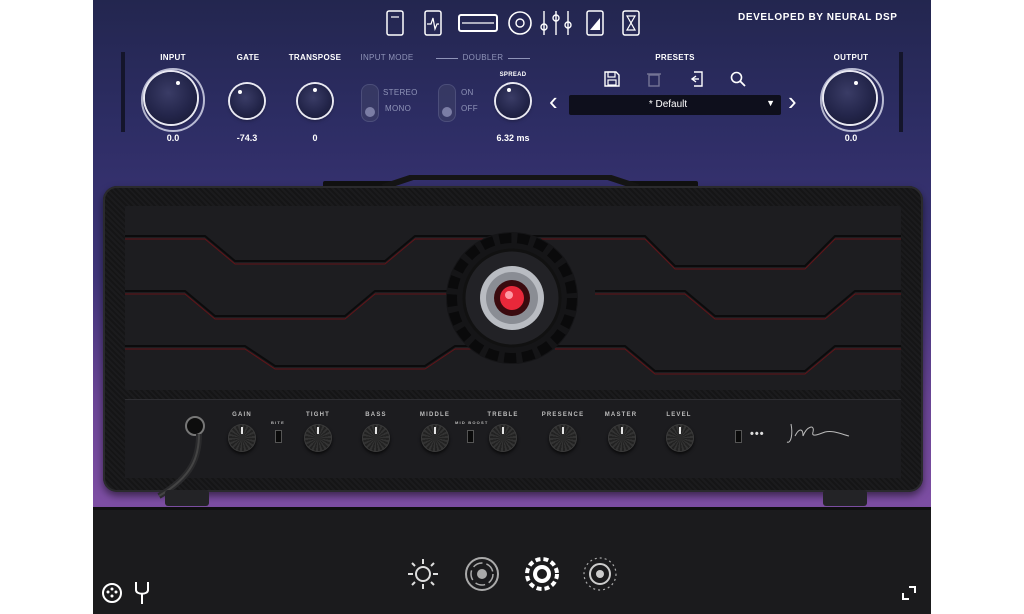 The width and height of the screenshot is (1024, 614). What do you see at coordinates (123, 92) in the screenshot?
I see `input-level-meter` at bounding box center [123, 92].